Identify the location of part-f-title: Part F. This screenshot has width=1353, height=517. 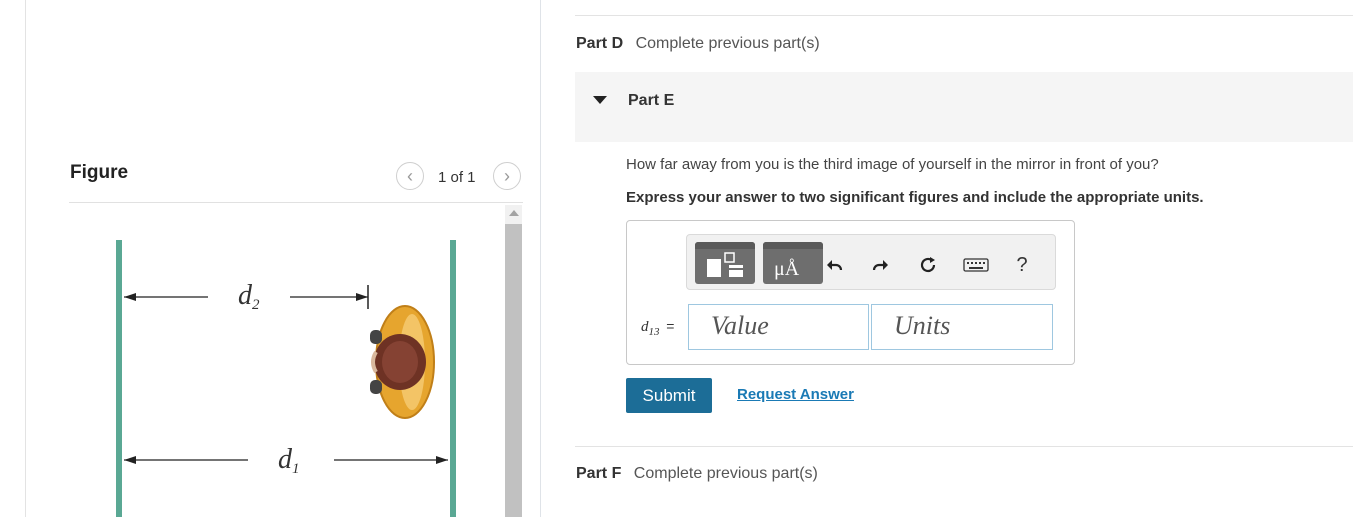
(599, 473).